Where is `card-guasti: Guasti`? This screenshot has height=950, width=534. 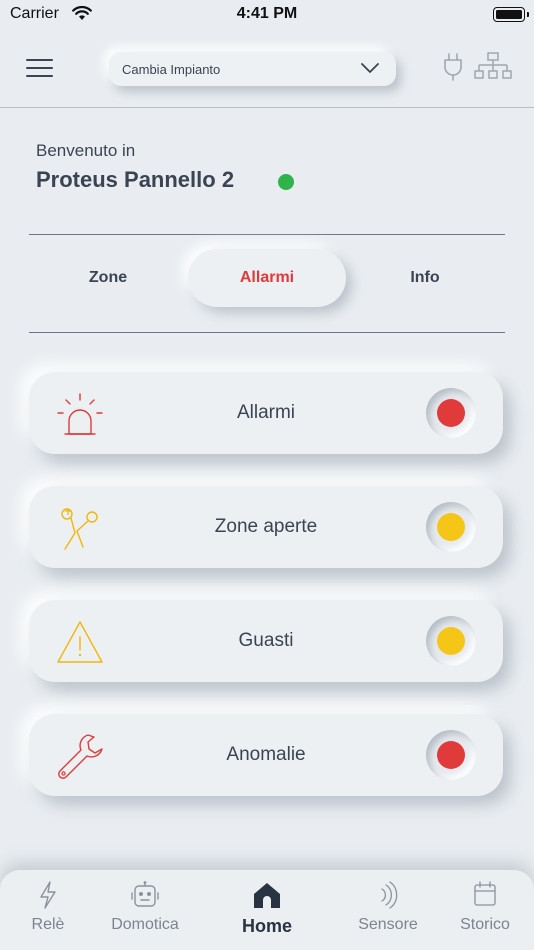
card-guasti: Guasti is located at coordinates (266, 641).